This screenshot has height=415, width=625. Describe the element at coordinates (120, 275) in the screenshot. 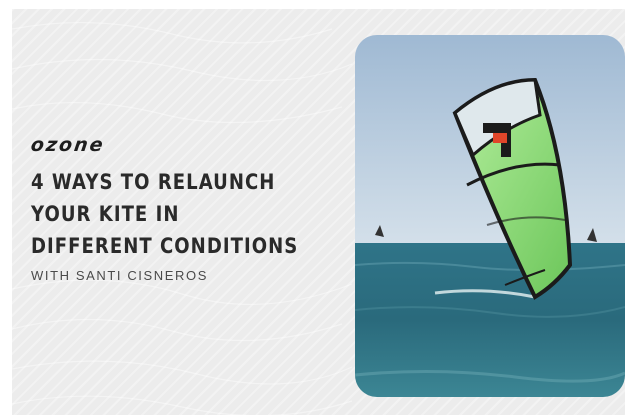

I see `byline: WITH SANTI CISNEROS` at that location.